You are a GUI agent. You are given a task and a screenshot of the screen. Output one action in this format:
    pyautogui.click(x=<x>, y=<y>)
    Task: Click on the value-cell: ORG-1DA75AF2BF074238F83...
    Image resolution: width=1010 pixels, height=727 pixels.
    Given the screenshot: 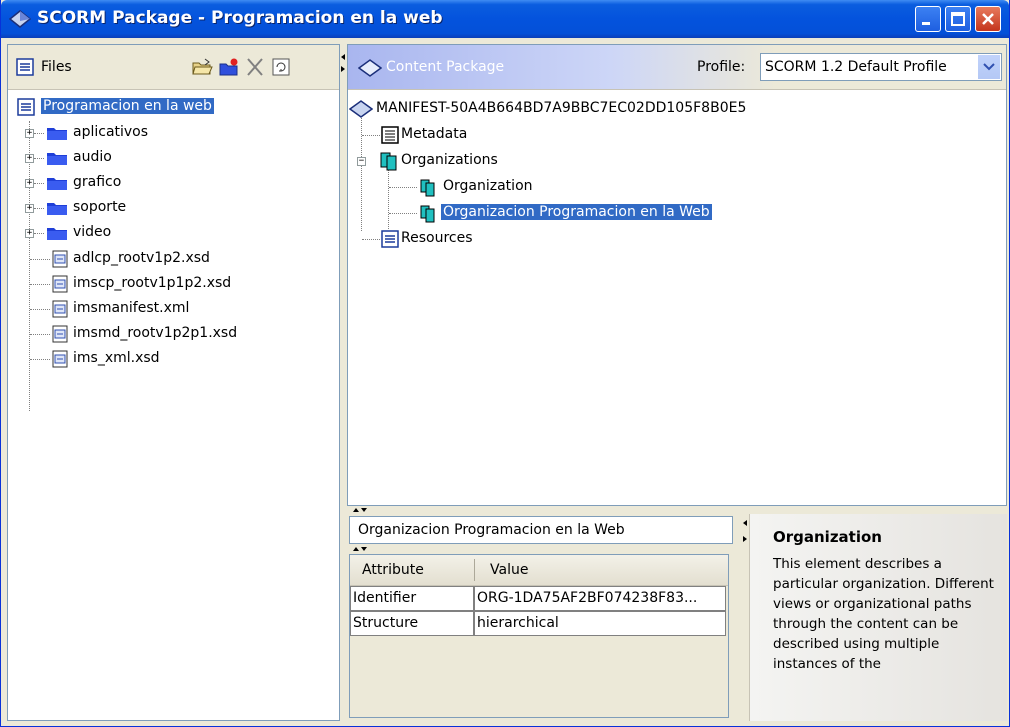 What is the action you would take?
    pyautogui.click(x=600, y=598)
    